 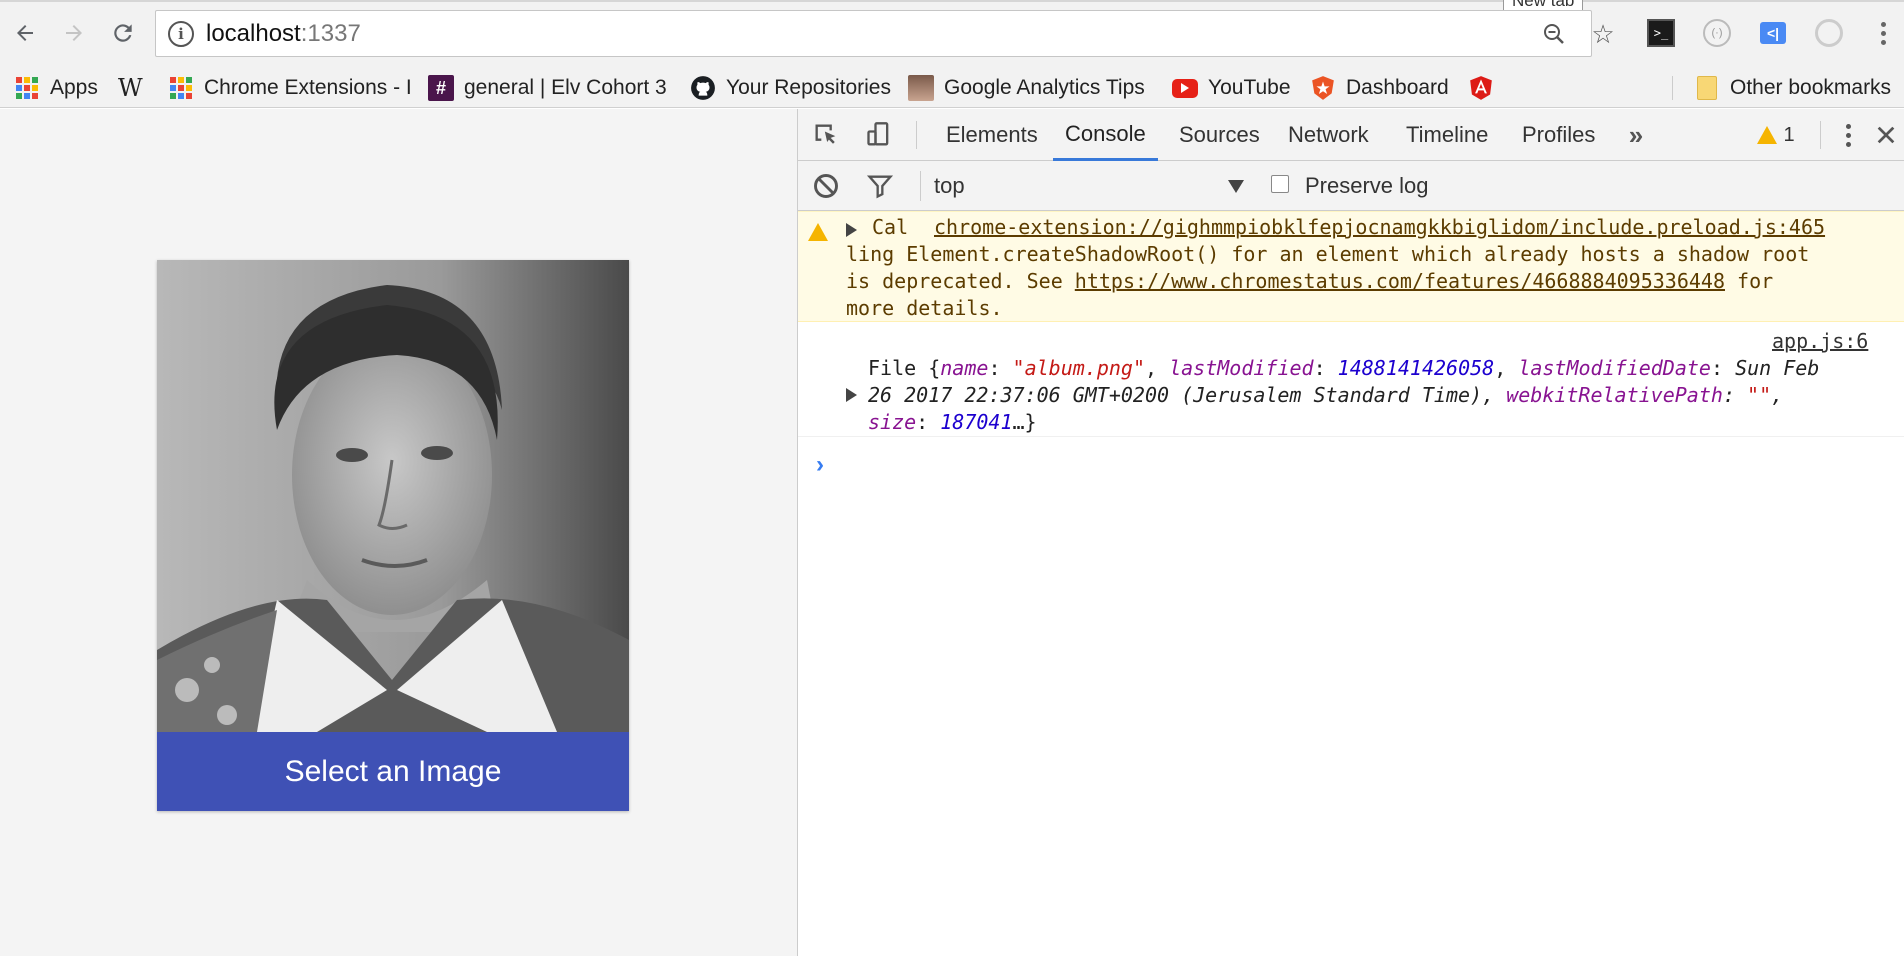 I want to click on arrow-left-icon, so click(x=25, y=33).